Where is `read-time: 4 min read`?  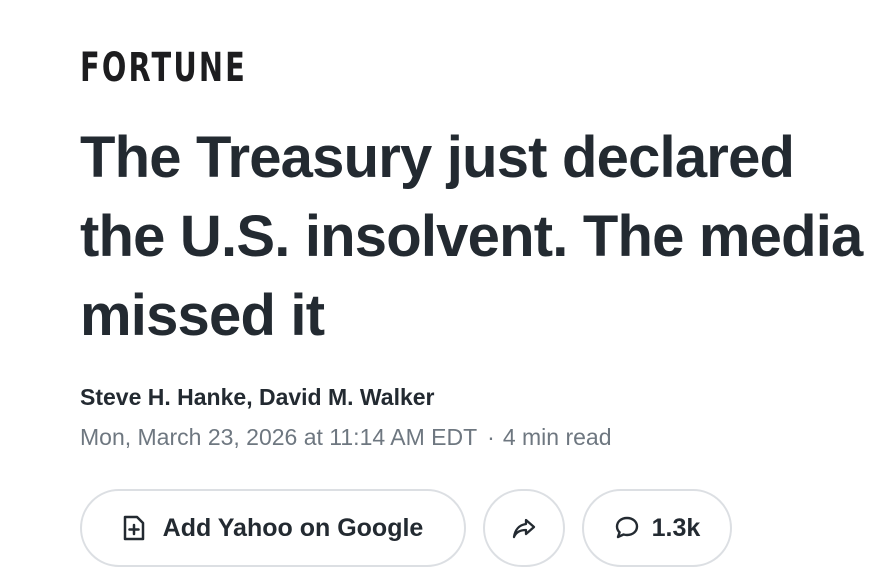
read-time: 4 min read is located at coordinates (557, 437).